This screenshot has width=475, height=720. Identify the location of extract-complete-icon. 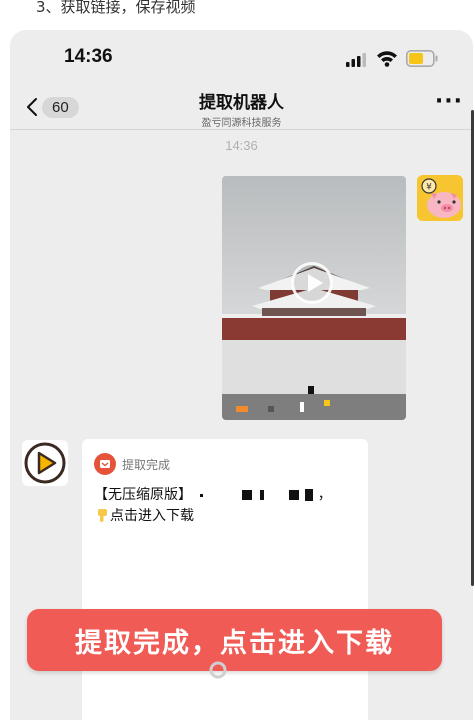
(105, 464).